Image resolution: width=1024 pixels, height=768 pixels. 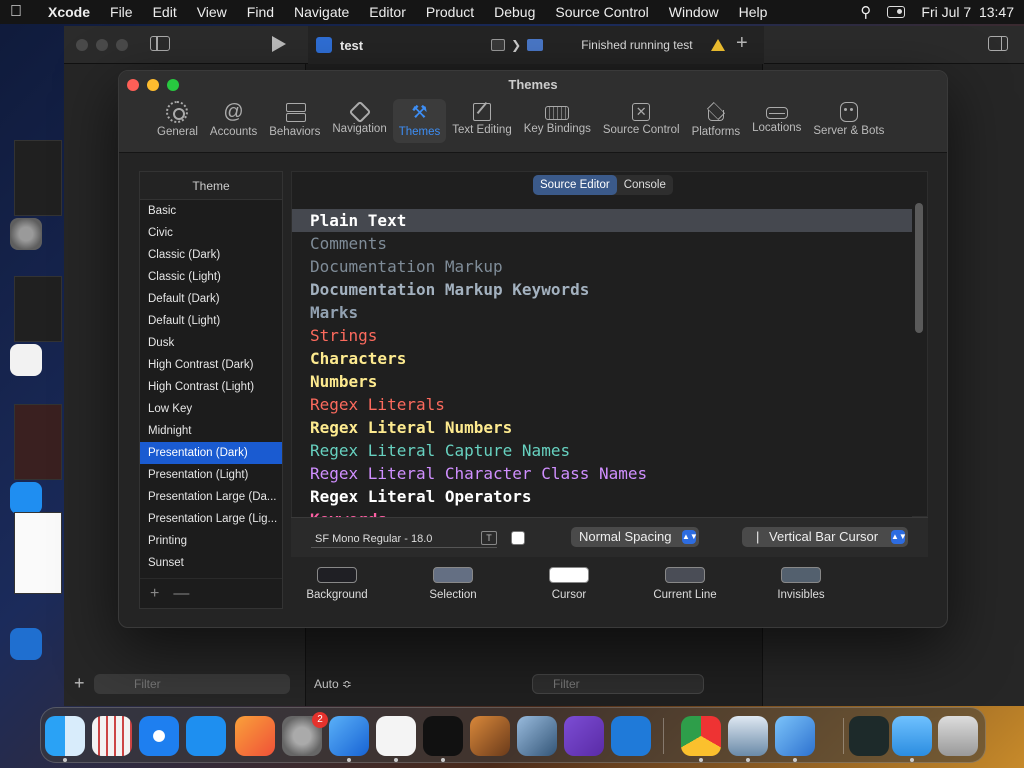 What do you see at coordinates (453, 584) in the screenshot?
I see `swatch-selection: Selection` at bounding box center [453, 584].